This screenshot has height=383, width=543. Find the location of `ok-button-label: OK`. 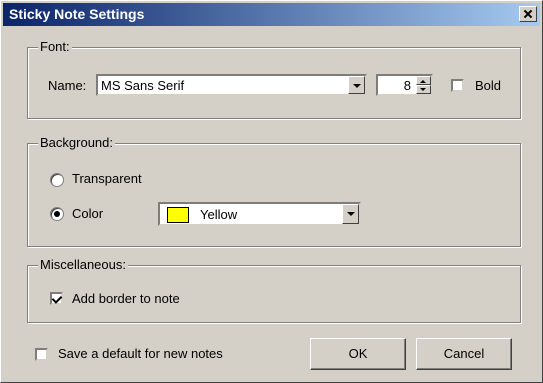

ok-button-label: OK is located at coordinates (358, 353).